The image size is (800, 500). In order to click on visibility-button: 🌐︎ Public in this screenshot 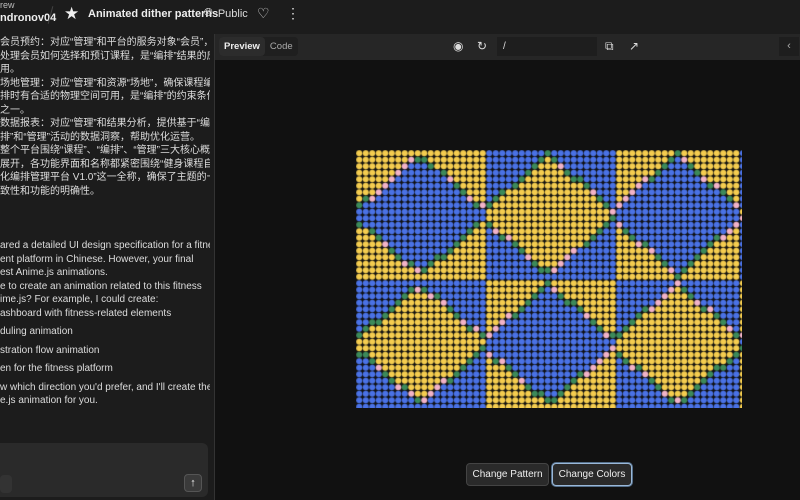, I will do `click(226, 13)`.